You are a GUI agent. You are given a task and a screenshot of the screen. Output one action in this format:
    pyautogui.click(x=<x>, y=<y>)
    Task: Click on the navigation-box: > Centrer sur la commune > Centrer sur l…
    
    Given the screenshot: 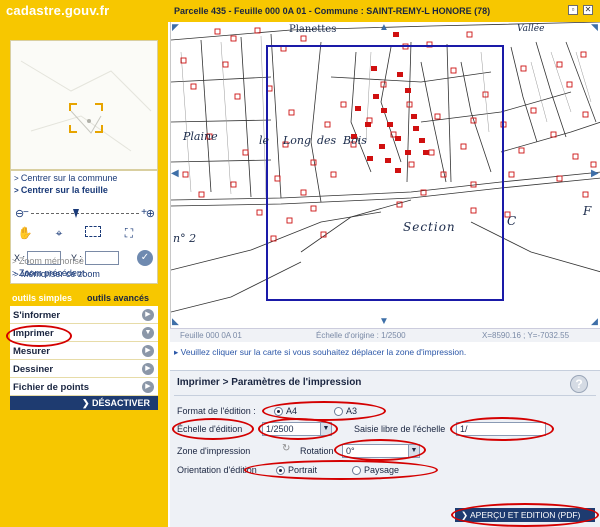 What is the action you would take?
    pyautogui.click(x=84, y=227)
    